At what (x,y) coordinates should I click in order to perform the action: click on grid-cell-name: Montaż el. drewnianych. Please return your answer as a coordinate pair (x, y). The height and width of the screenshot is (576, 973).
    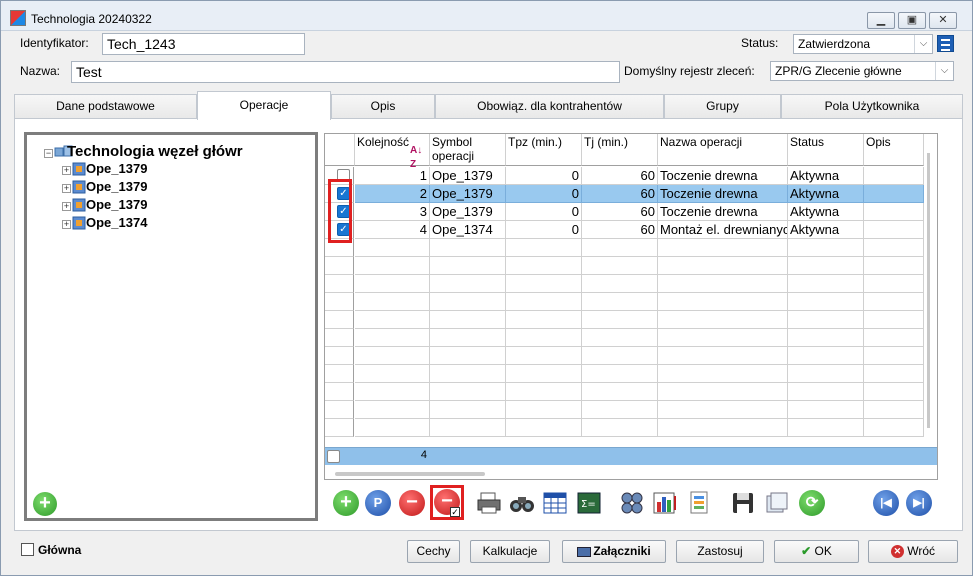
    Looking at the image, I should click on (723, 230).